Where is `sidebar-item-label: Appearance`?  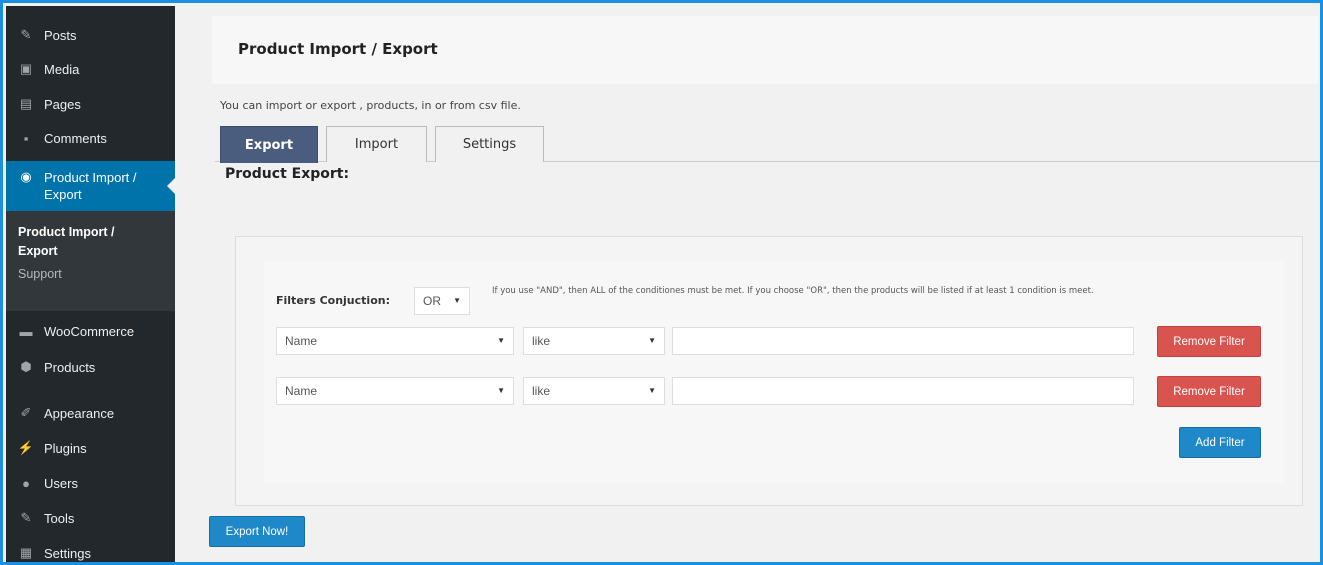
sidebar-item-label: Appearance is located at coordinates (79, 413).